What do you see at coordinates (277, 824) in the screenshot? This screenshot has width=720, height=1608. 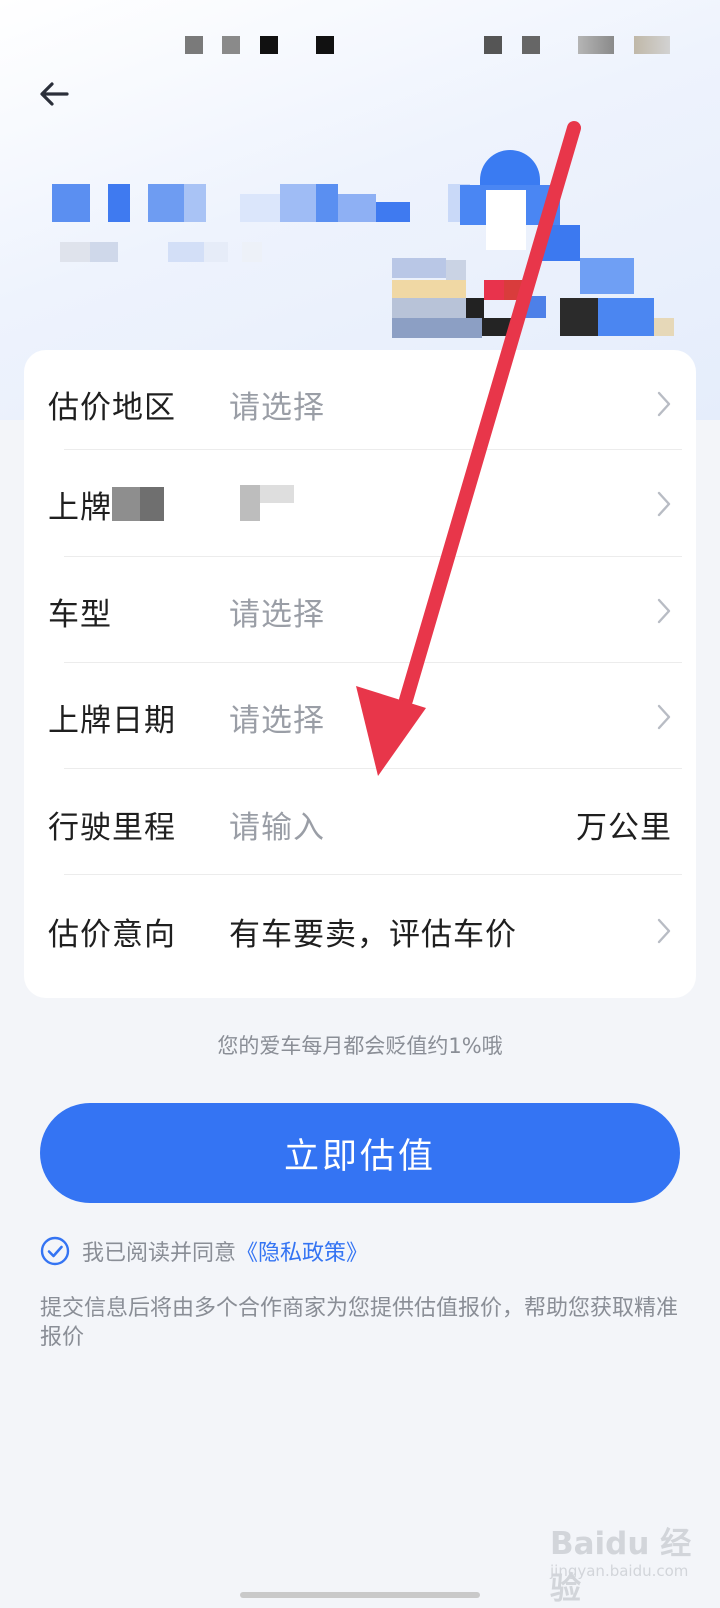 I see `mileage-input: 请输入` at bounding box center [277, 824].